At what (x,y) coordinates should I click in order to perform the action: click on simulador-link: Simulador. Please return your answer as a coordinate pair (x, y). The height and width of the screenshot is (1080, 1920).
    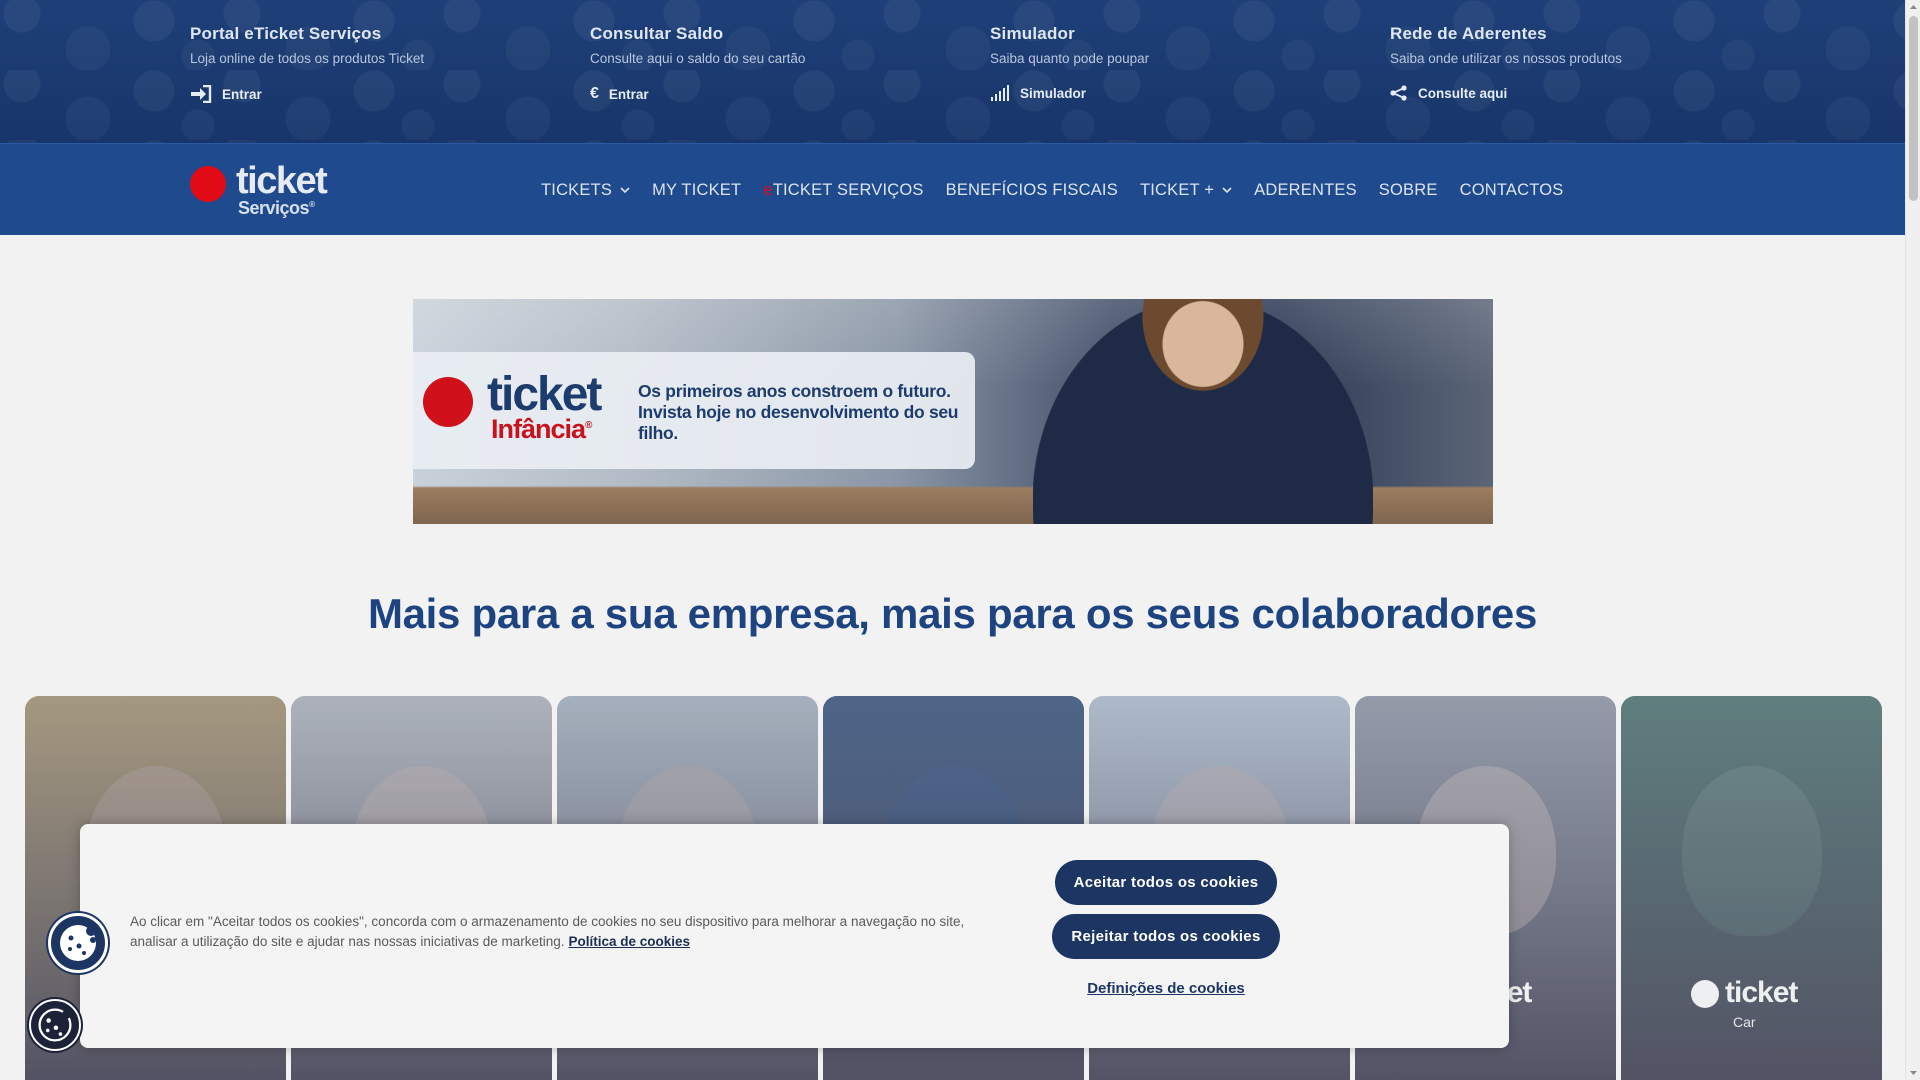
    Looking at the image, I should click on (1180, 93).